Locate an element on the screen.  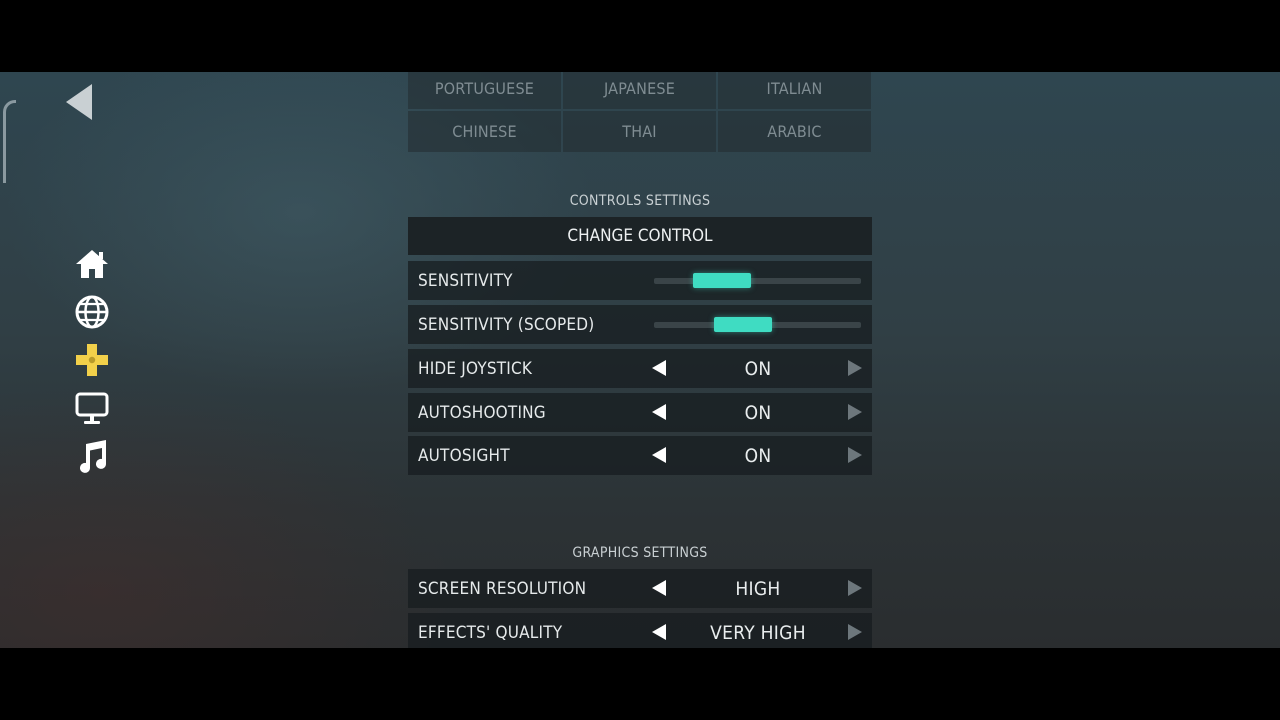
change-control-button: CHANGE CONTROL is located at coordinates (640, 236).